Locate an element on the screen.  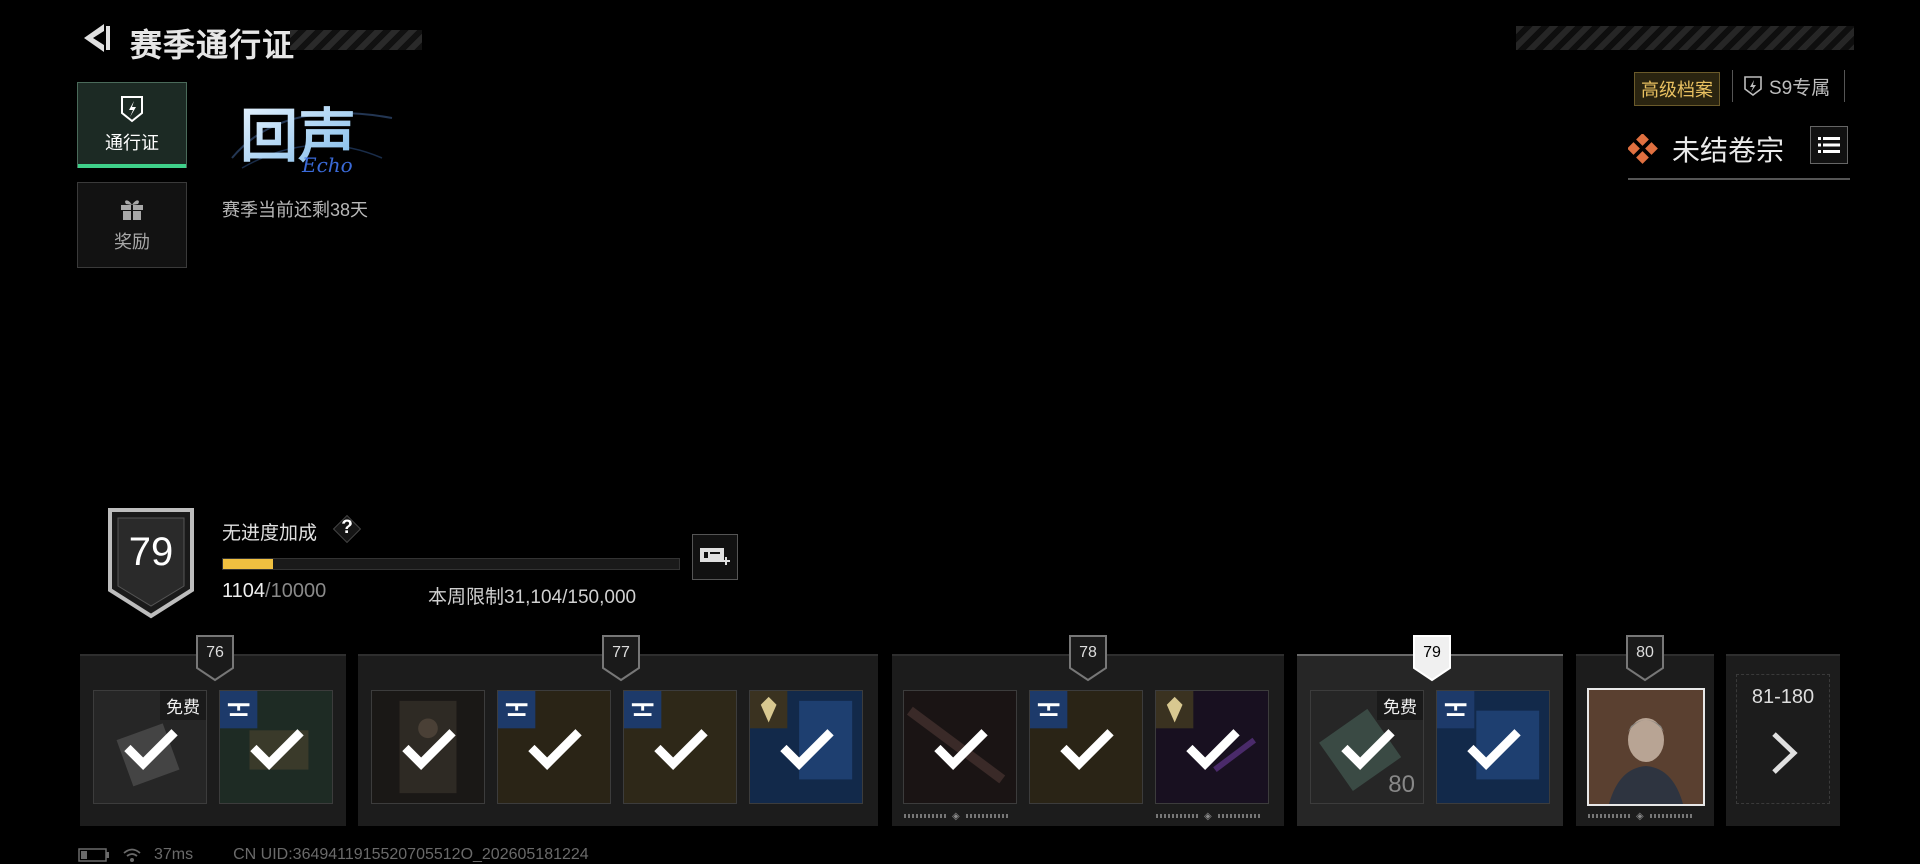
chevron-left-icon is located at coordinates (97, 38).